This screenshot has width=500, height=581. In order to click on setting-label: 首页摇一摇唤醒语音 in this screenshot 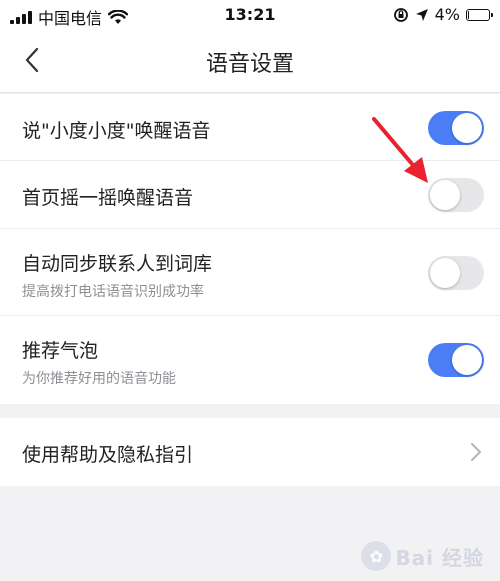, I will do `click(108, 198)`.